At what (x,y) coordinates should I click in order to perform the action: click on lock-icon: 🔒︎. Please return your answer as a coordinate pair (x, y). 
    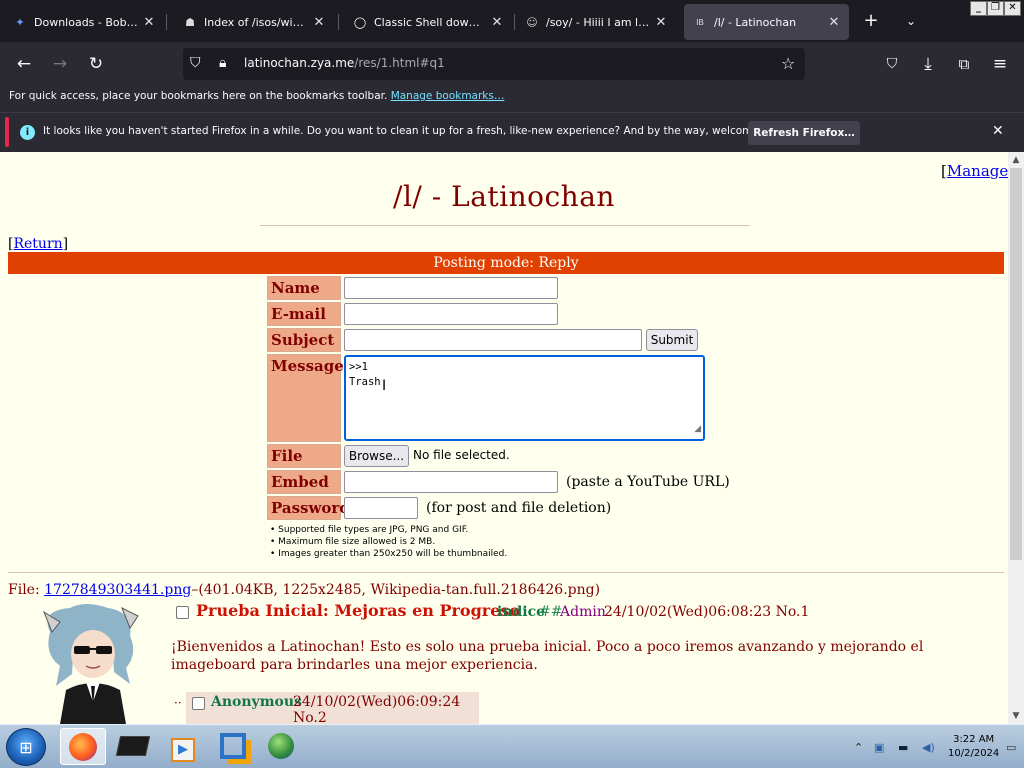
    Looking at the image, I should click on (222, 63).